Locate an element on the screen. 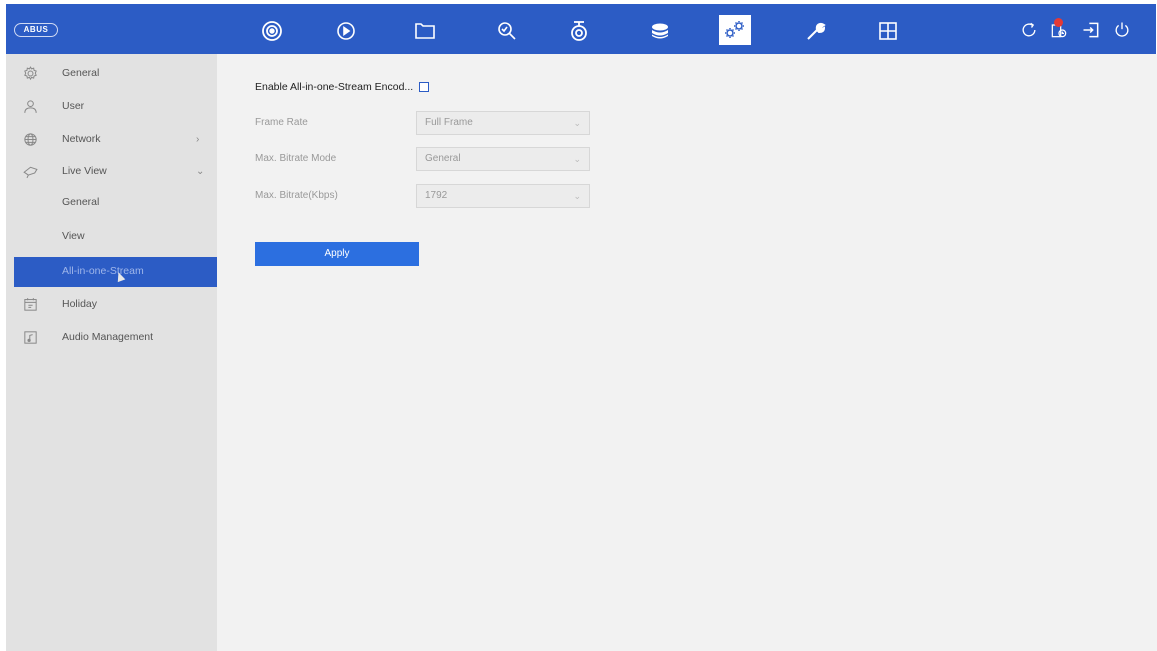  max-bitrate-kbps-label: Max. Bitrate(Kbps) is located at coordinates (296, 195).